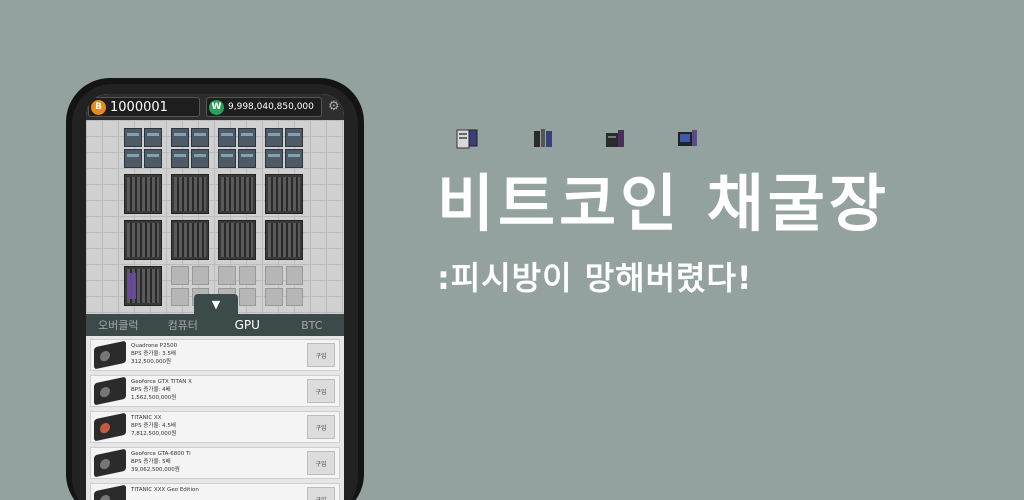 The height and width of the screenshot is (500, 1024). I want to click on gpu-rack-grid, so click(215, 217).